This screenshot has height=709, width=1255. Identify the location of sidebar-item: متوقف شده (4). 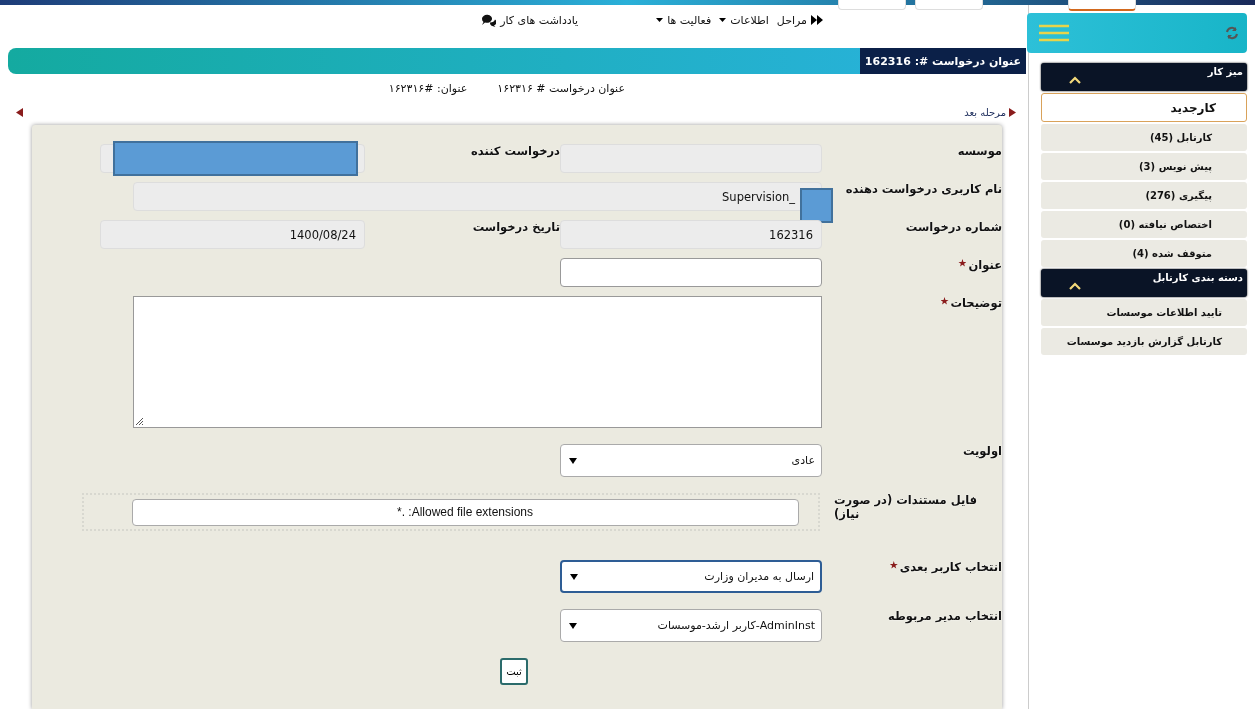
(1144, 253).